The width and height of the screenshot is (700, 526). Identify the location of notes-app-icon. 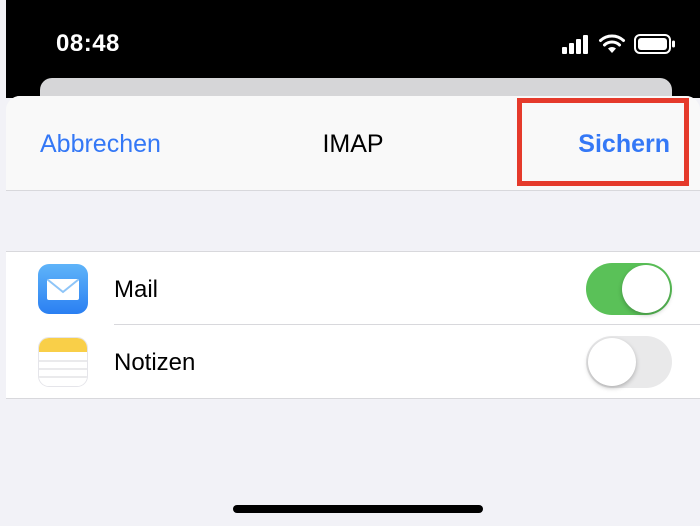
(63, 362).